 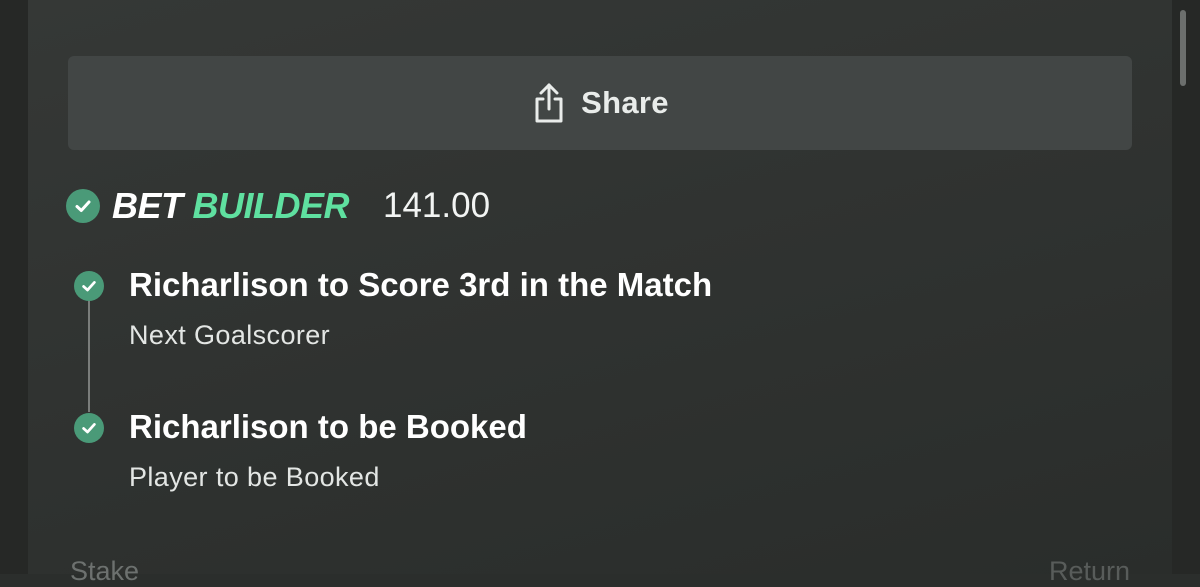 I want to click on bet-builder-logo-bet: BET, so click(x=147, y=205).